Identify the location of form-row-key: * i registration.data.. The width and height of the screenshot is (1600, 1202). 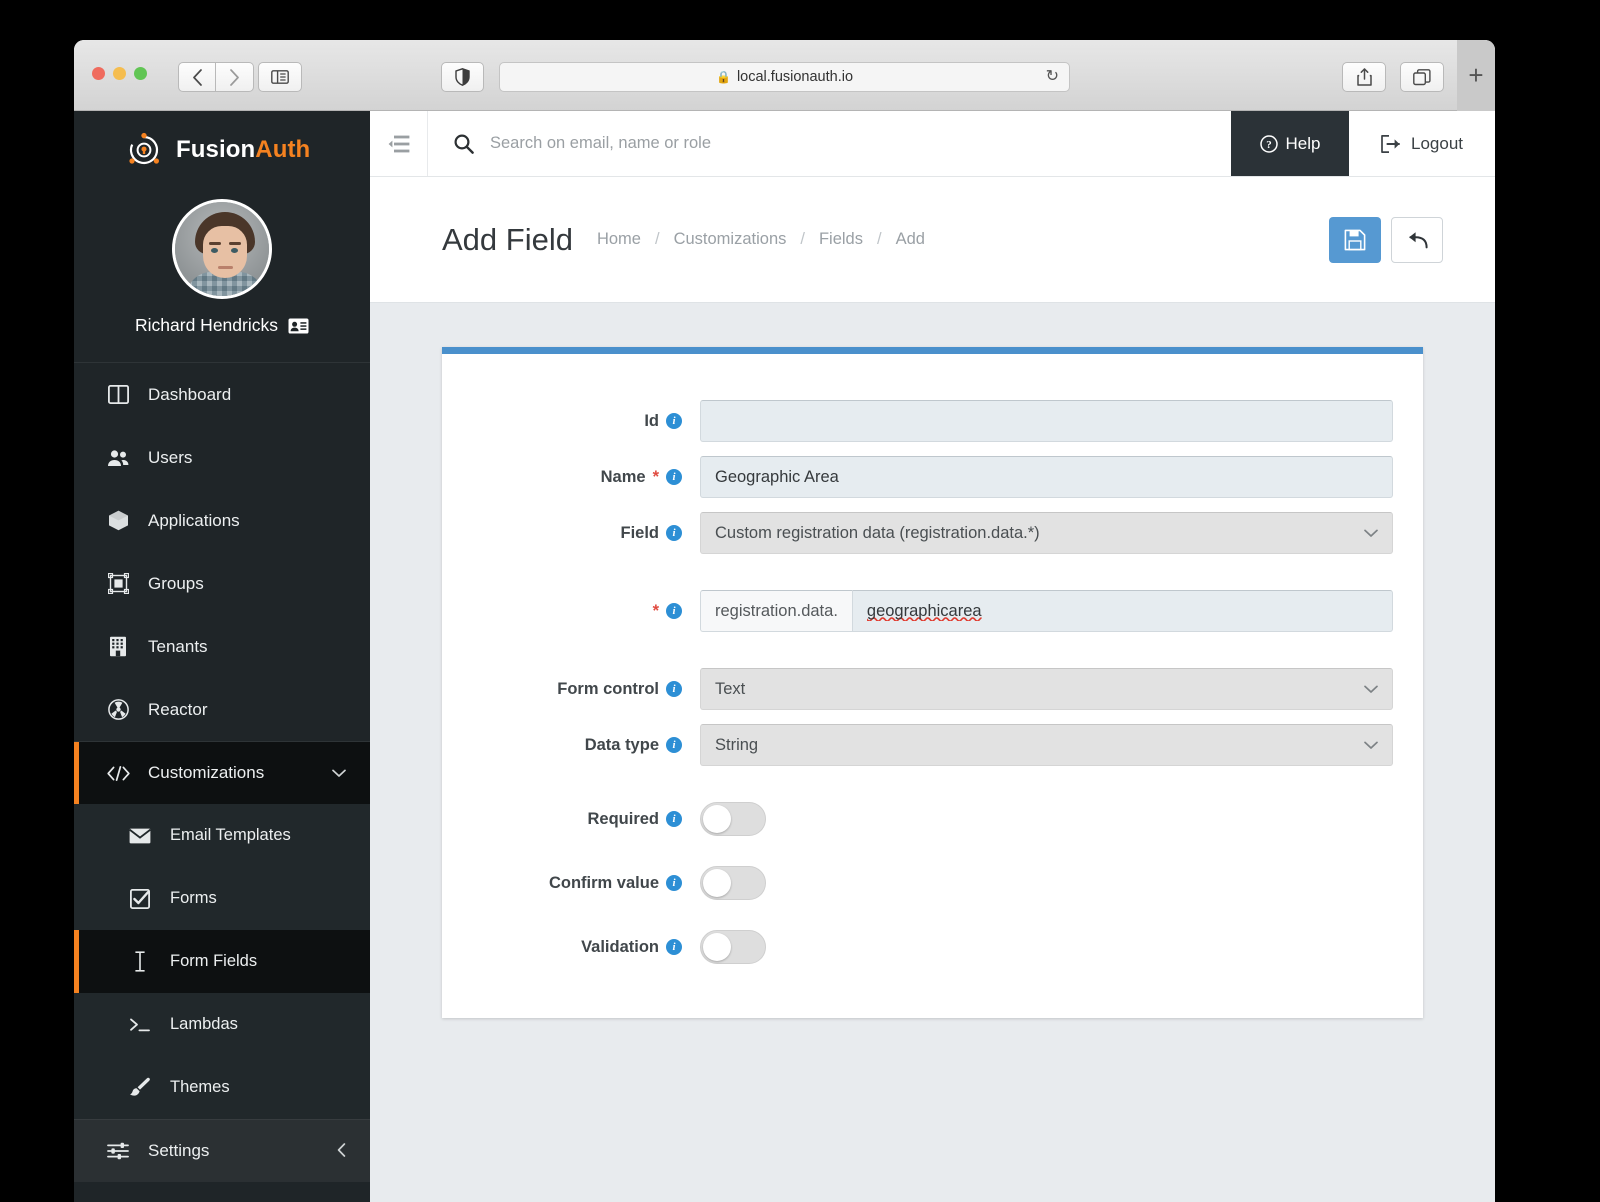
(932, 611).